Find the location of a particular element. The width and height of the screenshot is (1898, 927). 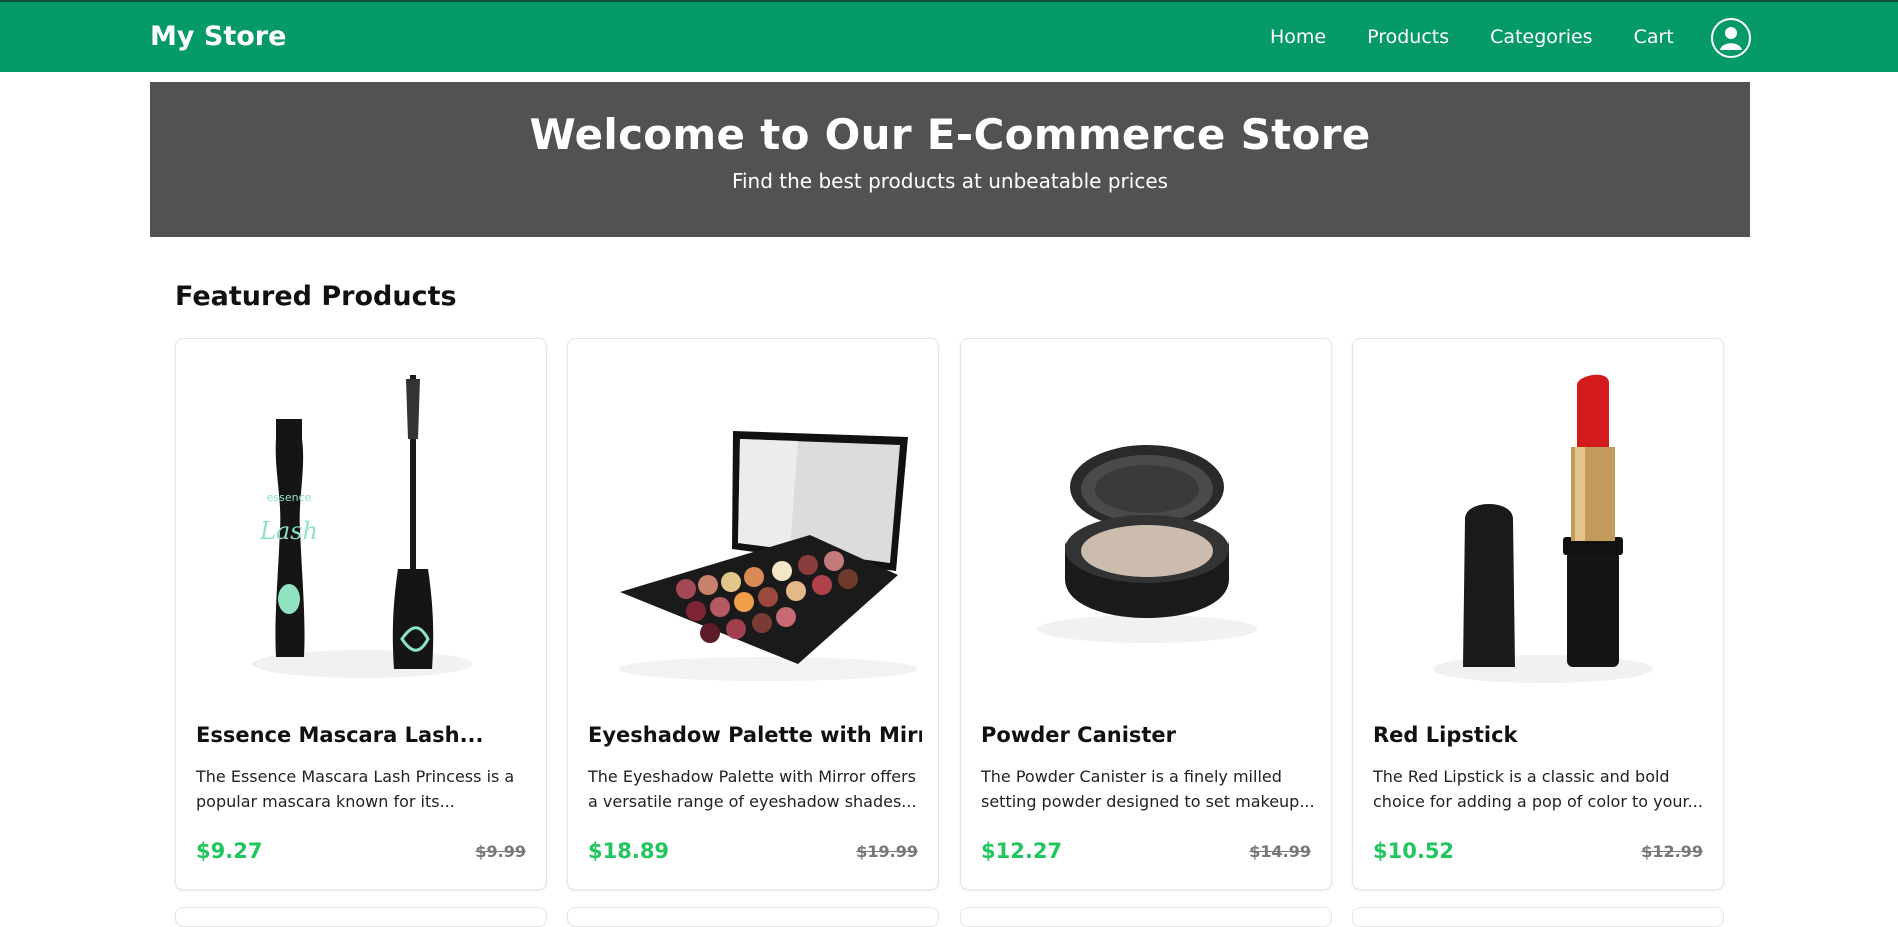

svg-text: Lash is located at coordinates (288, 531).